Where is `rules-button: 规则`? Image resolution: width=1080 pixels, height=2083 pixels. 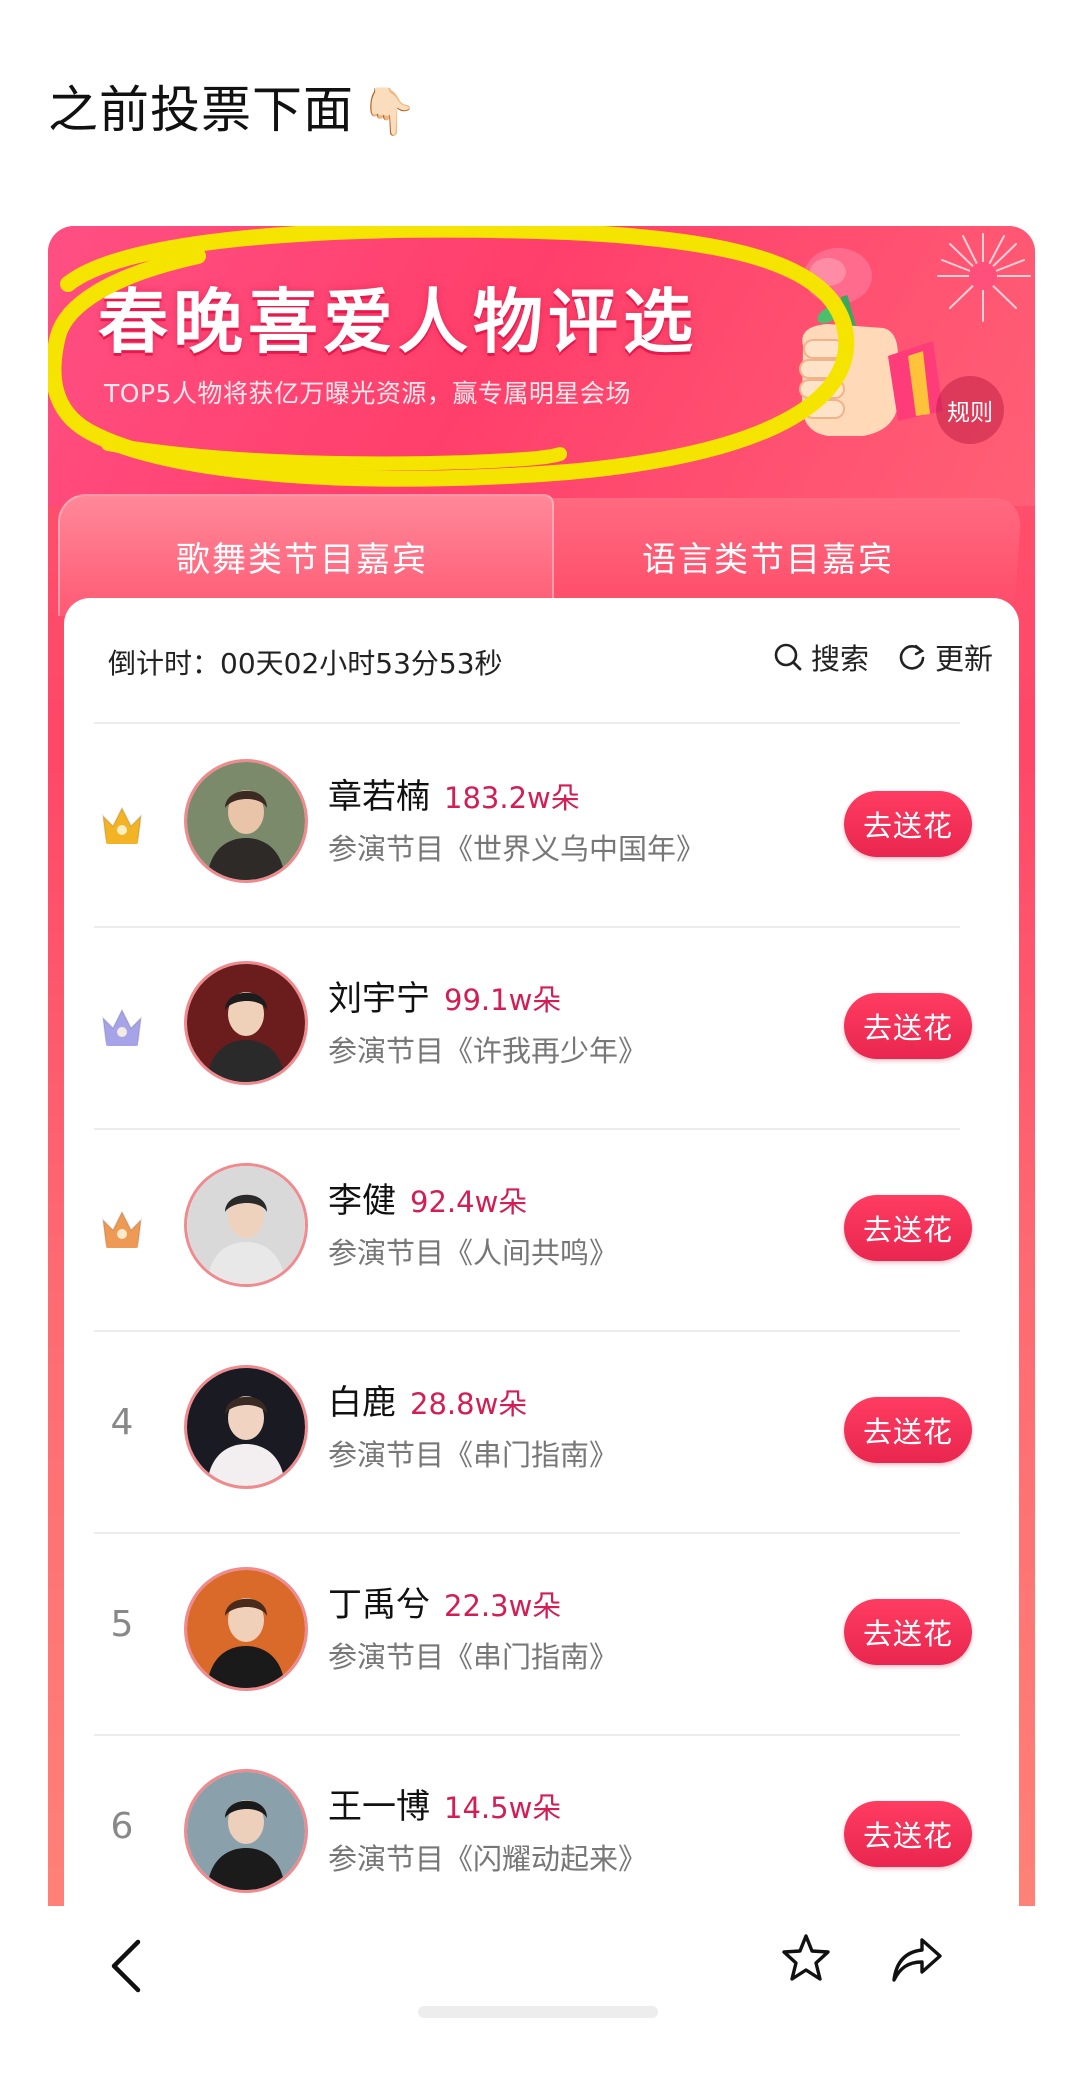 rules-button: 规则 is located at coordinates (970, 410).